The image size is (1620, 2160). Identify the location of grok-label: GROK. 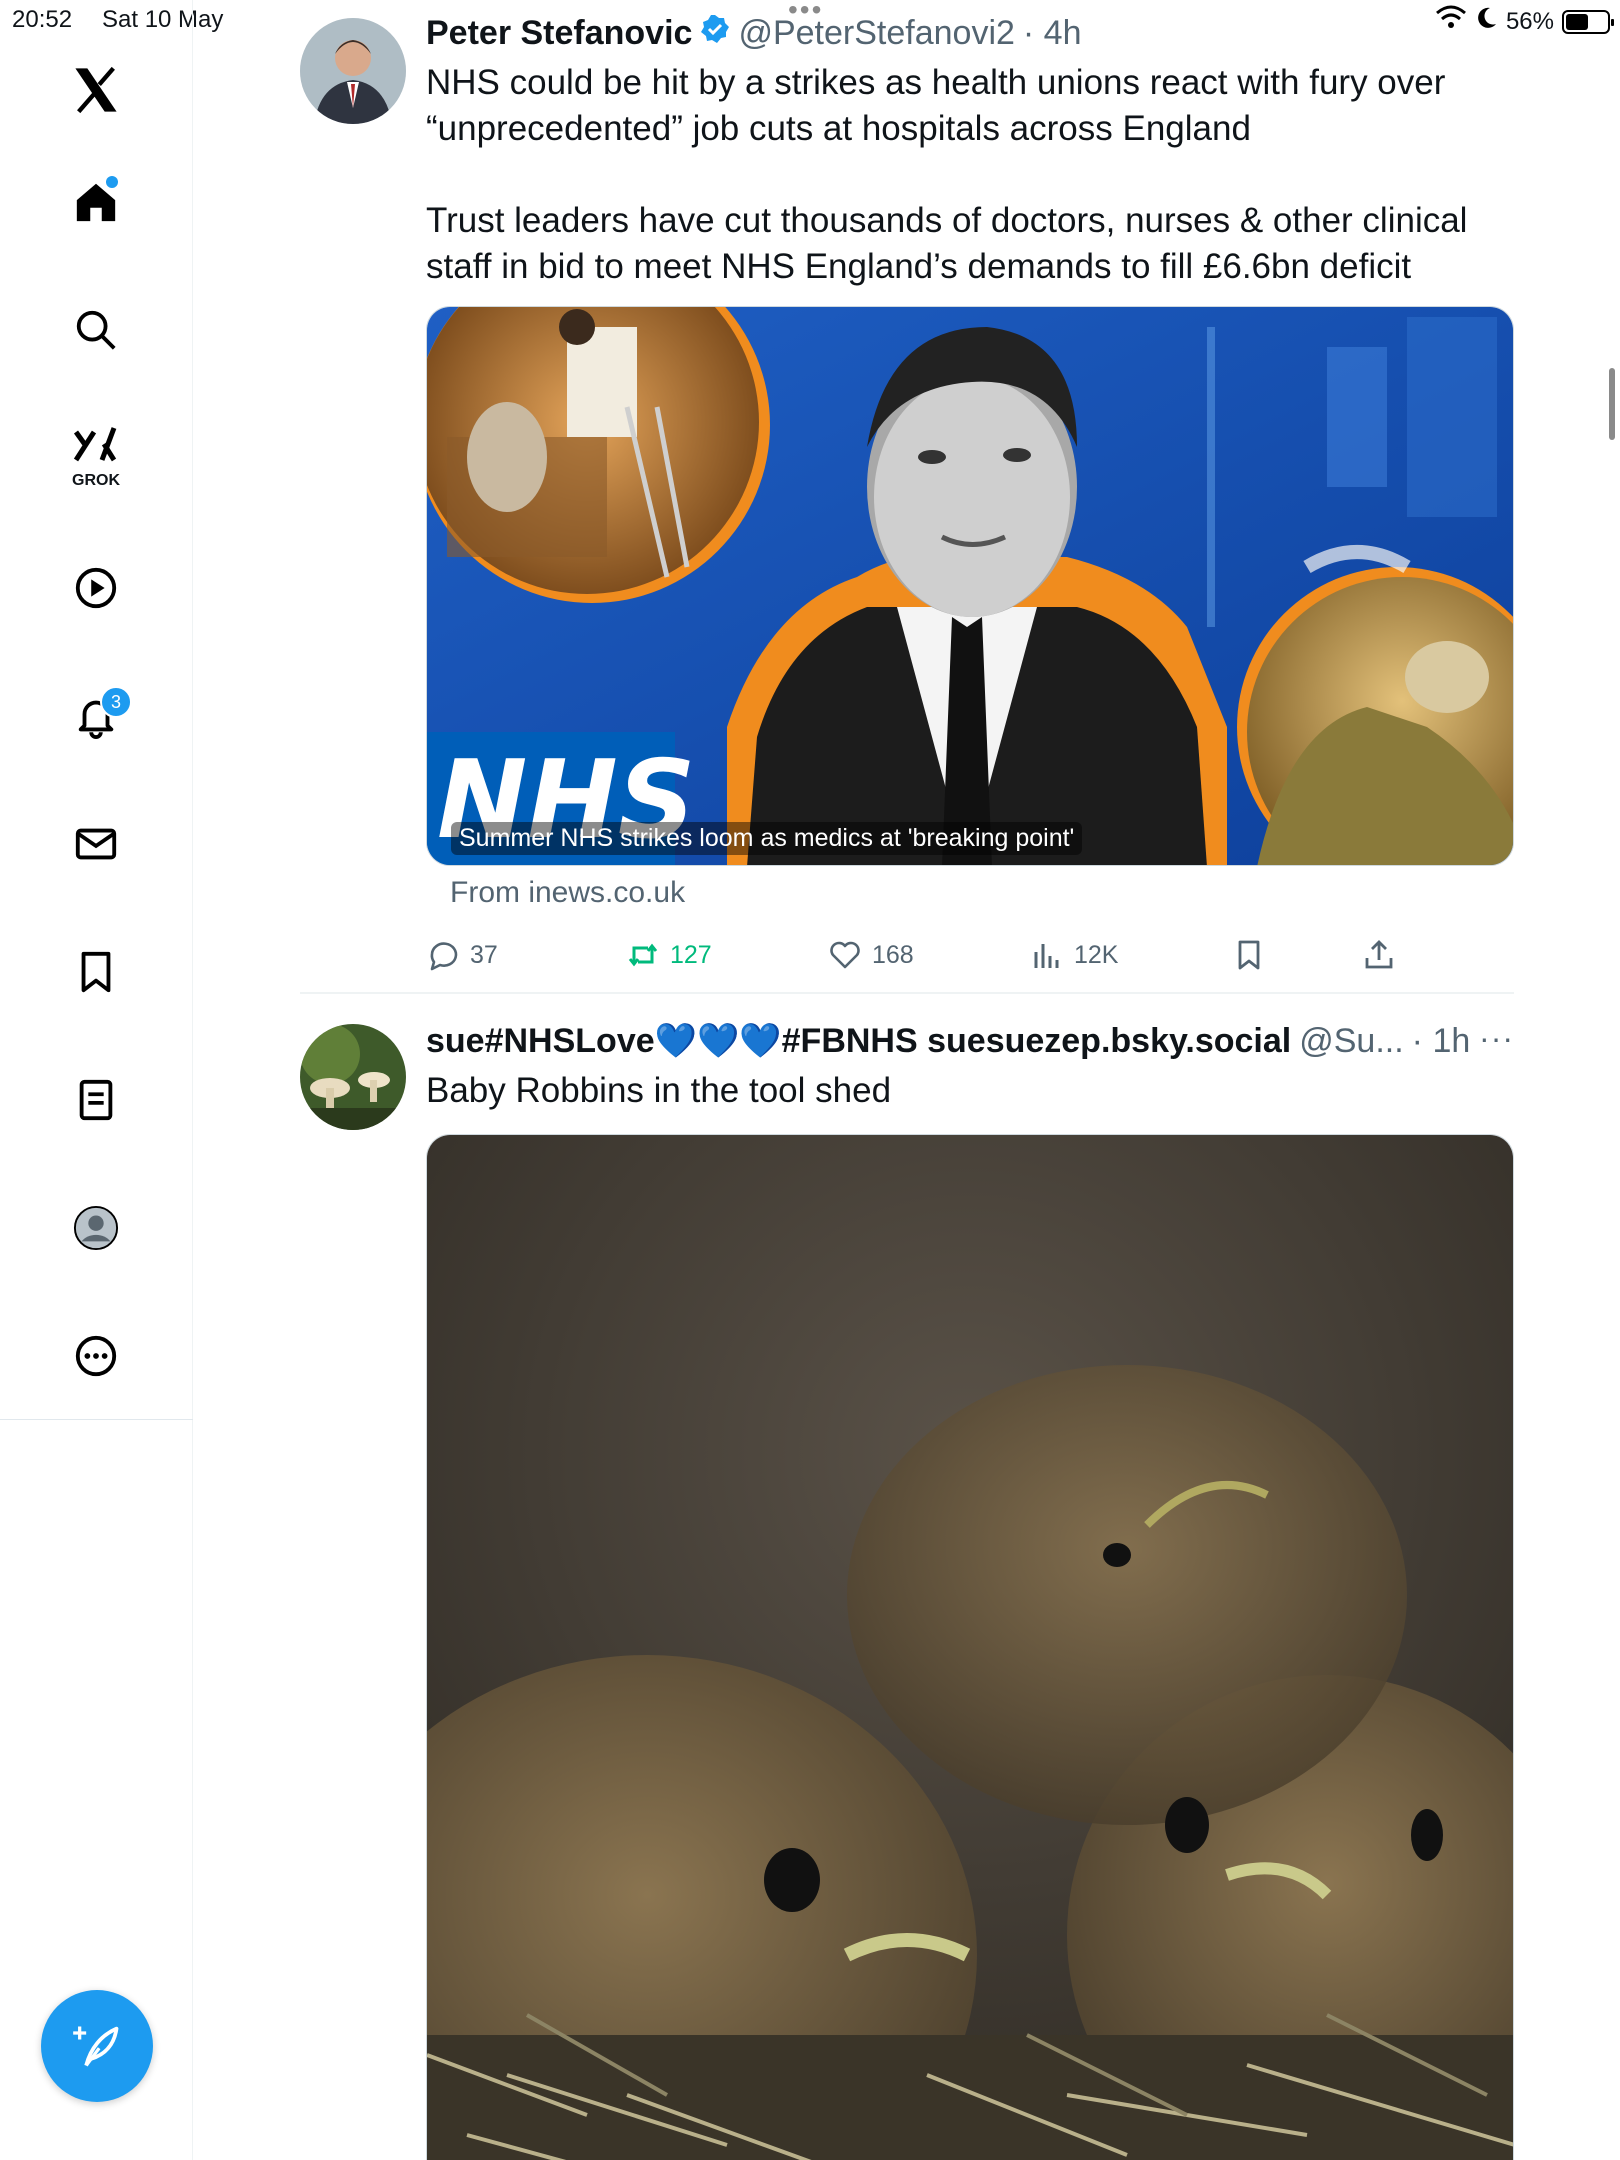
(96, 480).